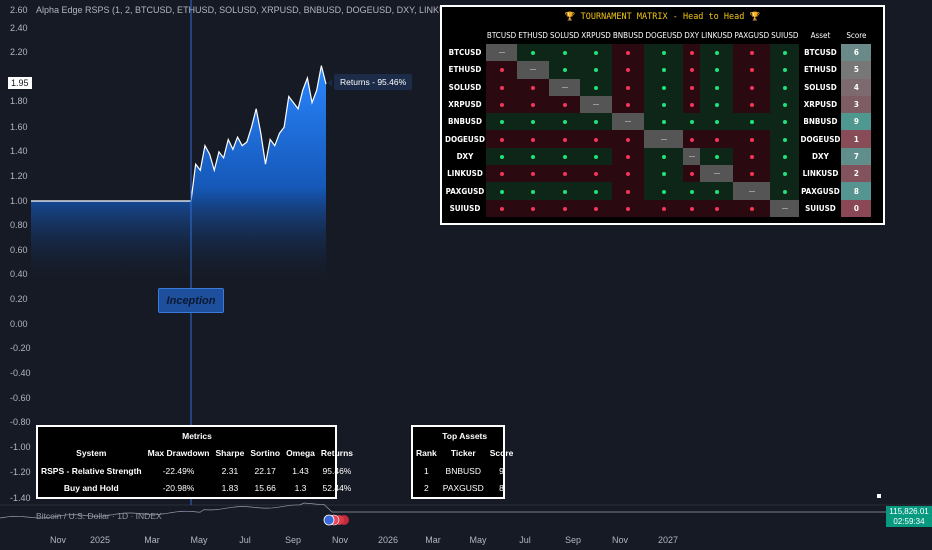 This screenshot has width=932, height=550. I want to click on top-assets-cell: 9, so click(501, 470).